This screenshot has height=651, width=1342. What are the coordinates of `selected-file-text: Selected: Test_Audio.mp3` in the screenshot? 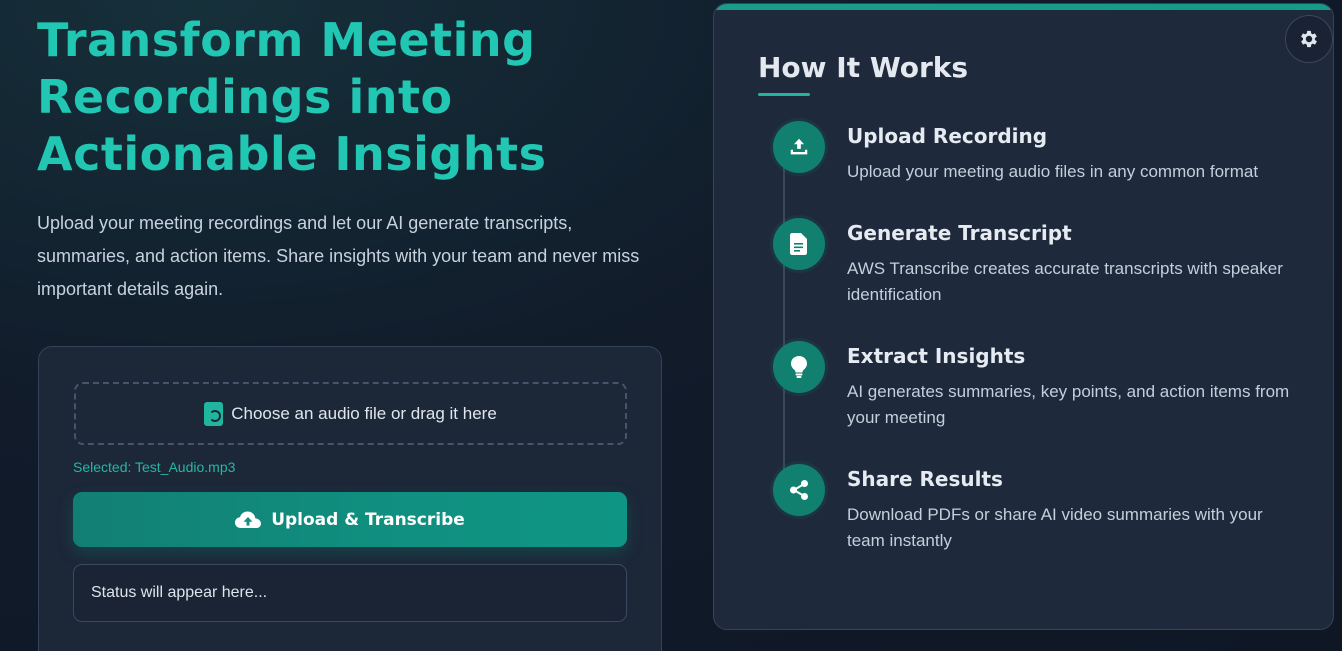 It's located at (154, 467).